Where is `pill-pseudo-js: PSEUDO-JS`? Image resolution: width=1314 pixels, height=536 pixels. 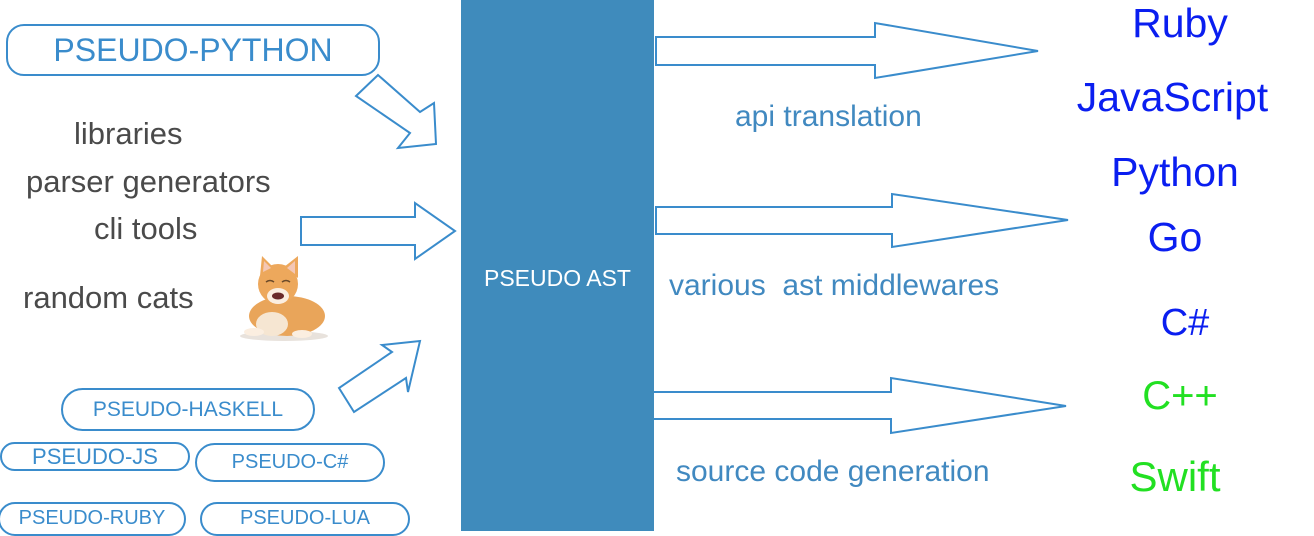 pill-pseudo-js: PSEUDO-JS is located at coordinates (95, 456).